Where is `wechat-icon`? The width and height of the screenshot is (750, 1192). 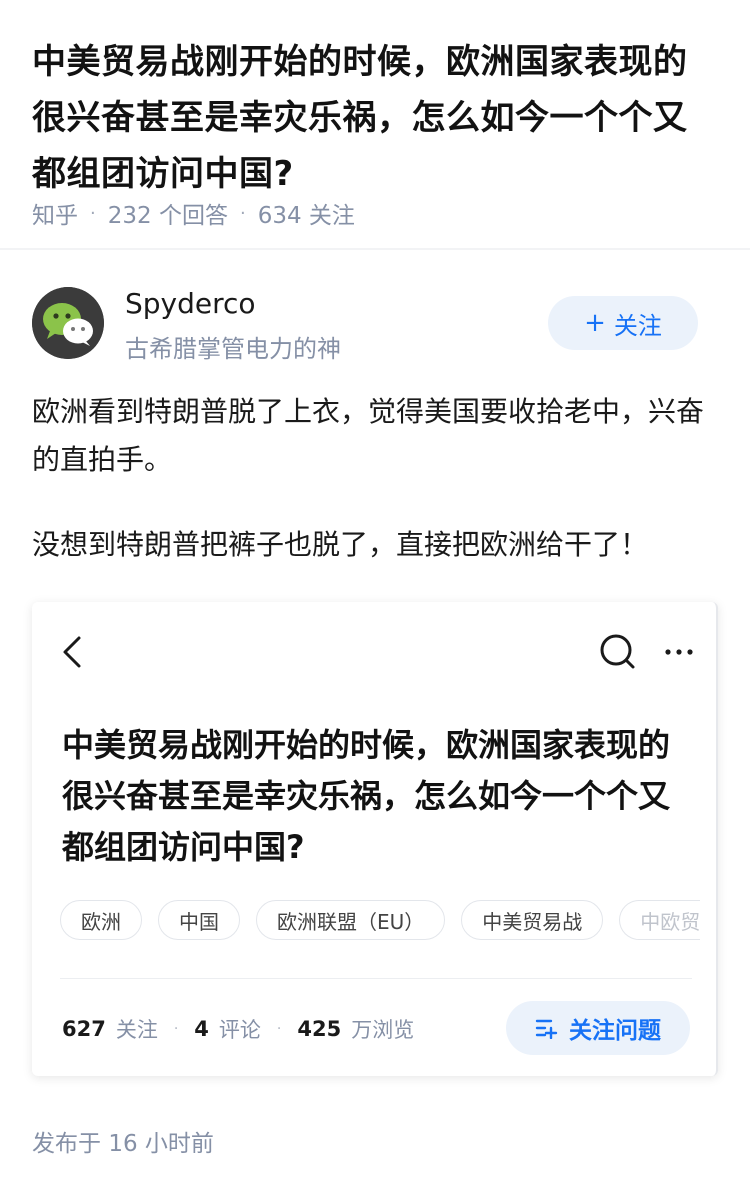
wechat-icon is located at coordinates (68, 323).